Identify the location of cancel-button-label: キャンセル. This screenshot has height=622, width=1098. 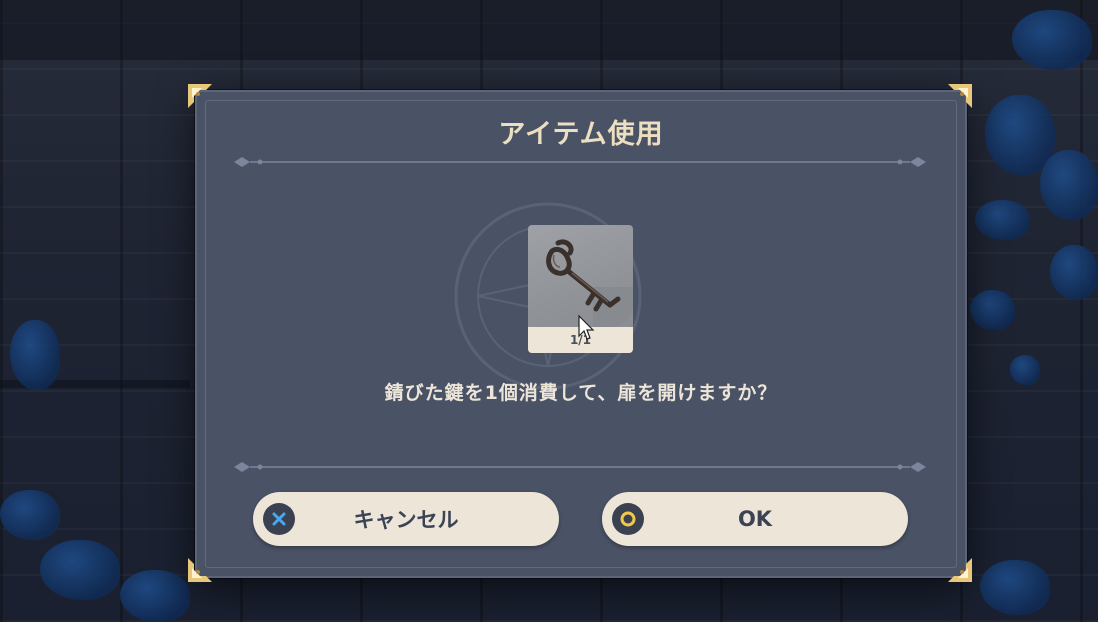
(406, 520).